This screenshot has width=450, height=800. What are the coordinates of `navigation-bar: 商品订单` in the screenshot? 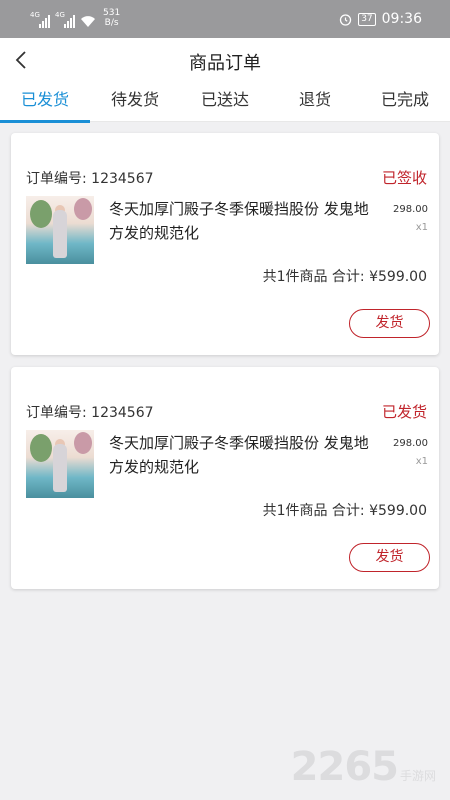 It's located at (225, 60).